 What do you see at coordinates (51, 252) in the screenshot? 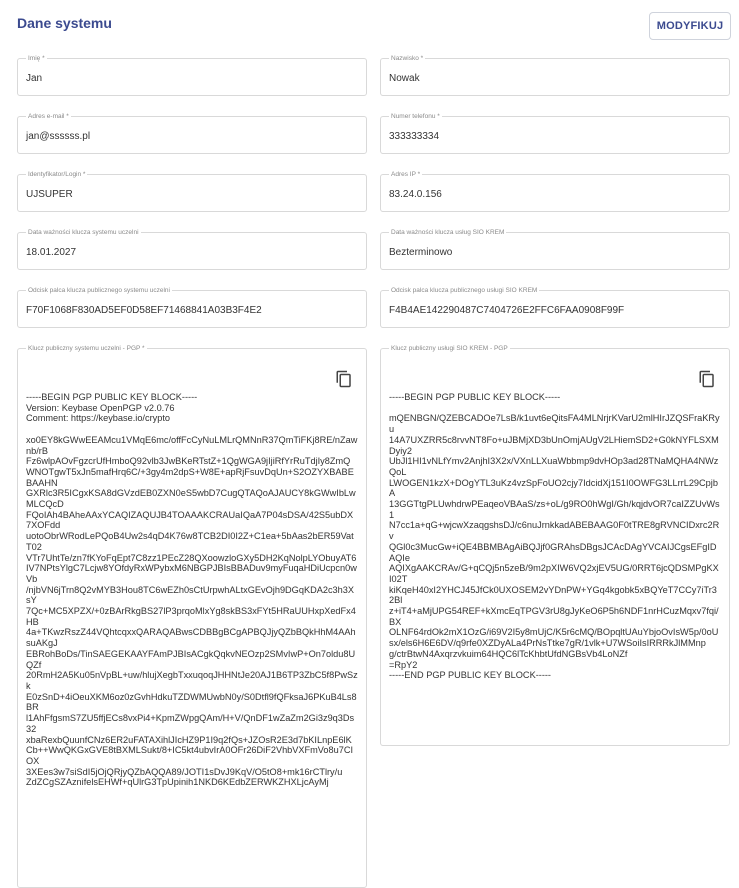
I see `key-expiry-system-value: 18.01.2027` at bounding box center [51, 252].